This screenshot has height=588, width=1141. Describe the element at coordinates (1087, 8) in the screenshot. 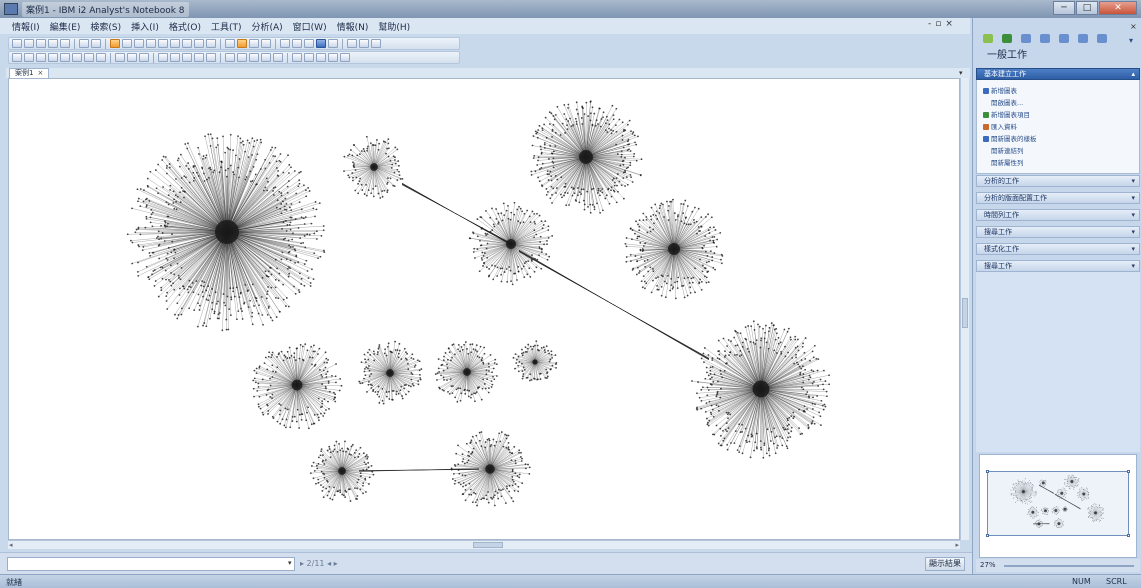

I see `maximize-button: □` at that location.